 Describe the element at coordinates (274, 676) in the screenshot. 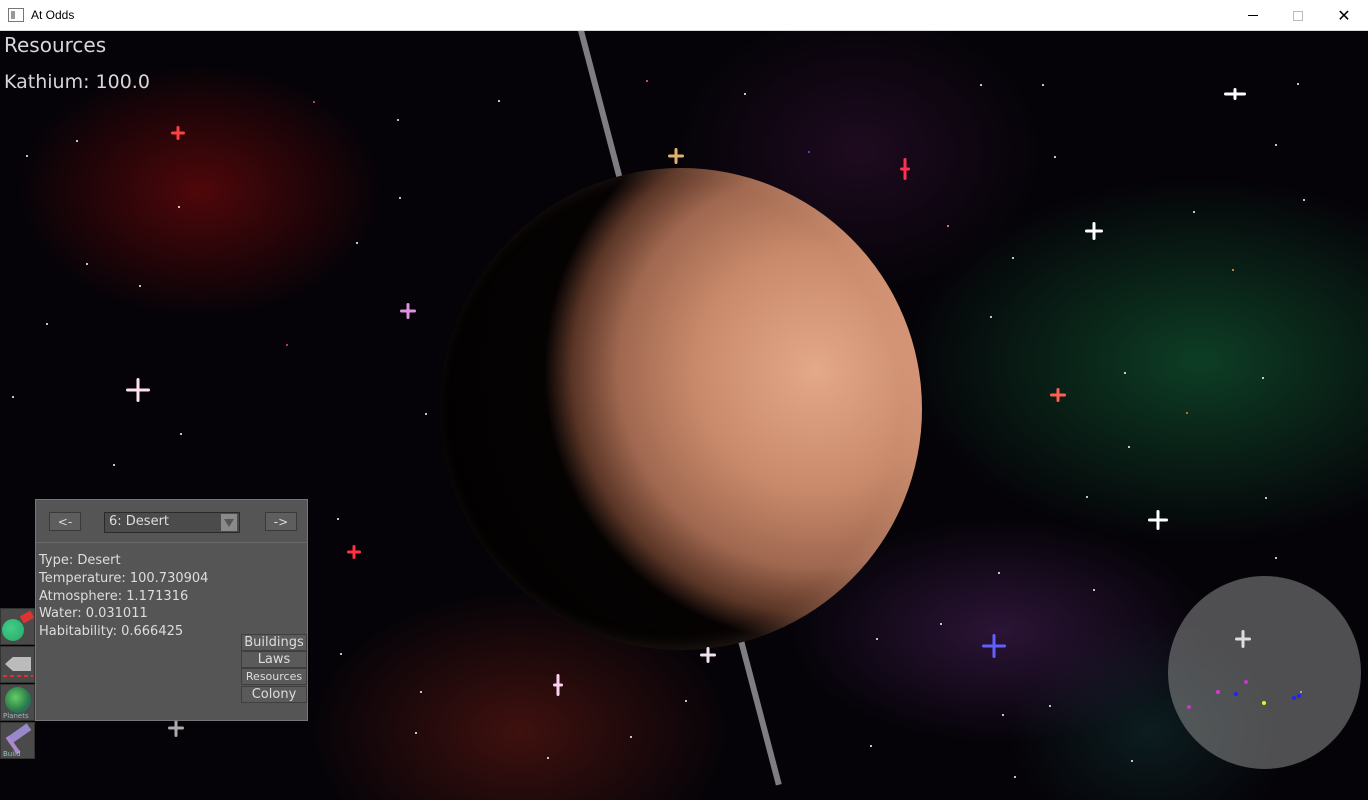

I see `resources-button: Resources` at that location.